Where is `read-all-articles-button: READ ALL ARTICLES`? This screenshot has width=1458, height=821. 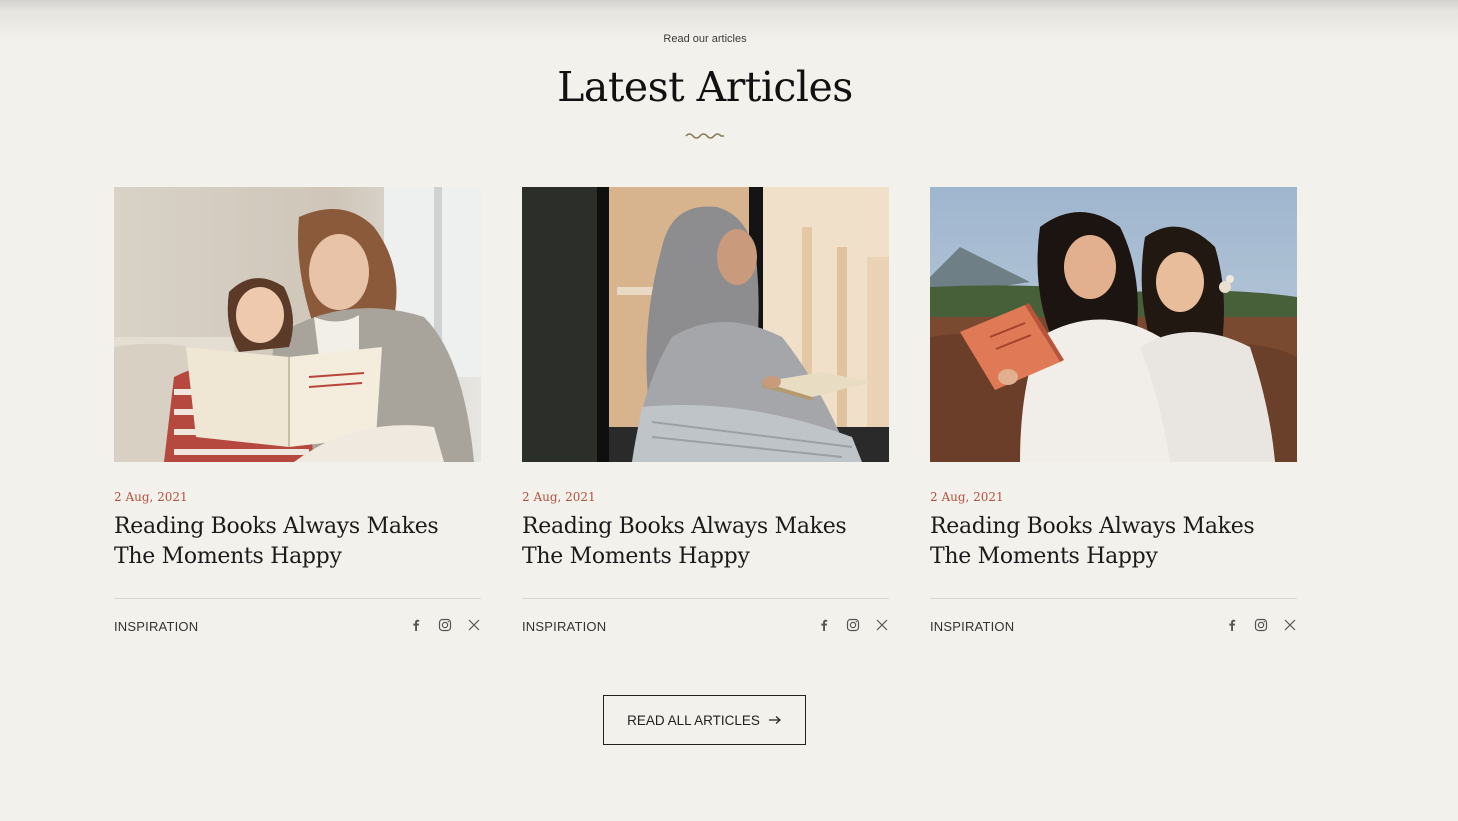 read-all-articles-button: READ ALL ARTICLES is located at coordinates (704, 720).